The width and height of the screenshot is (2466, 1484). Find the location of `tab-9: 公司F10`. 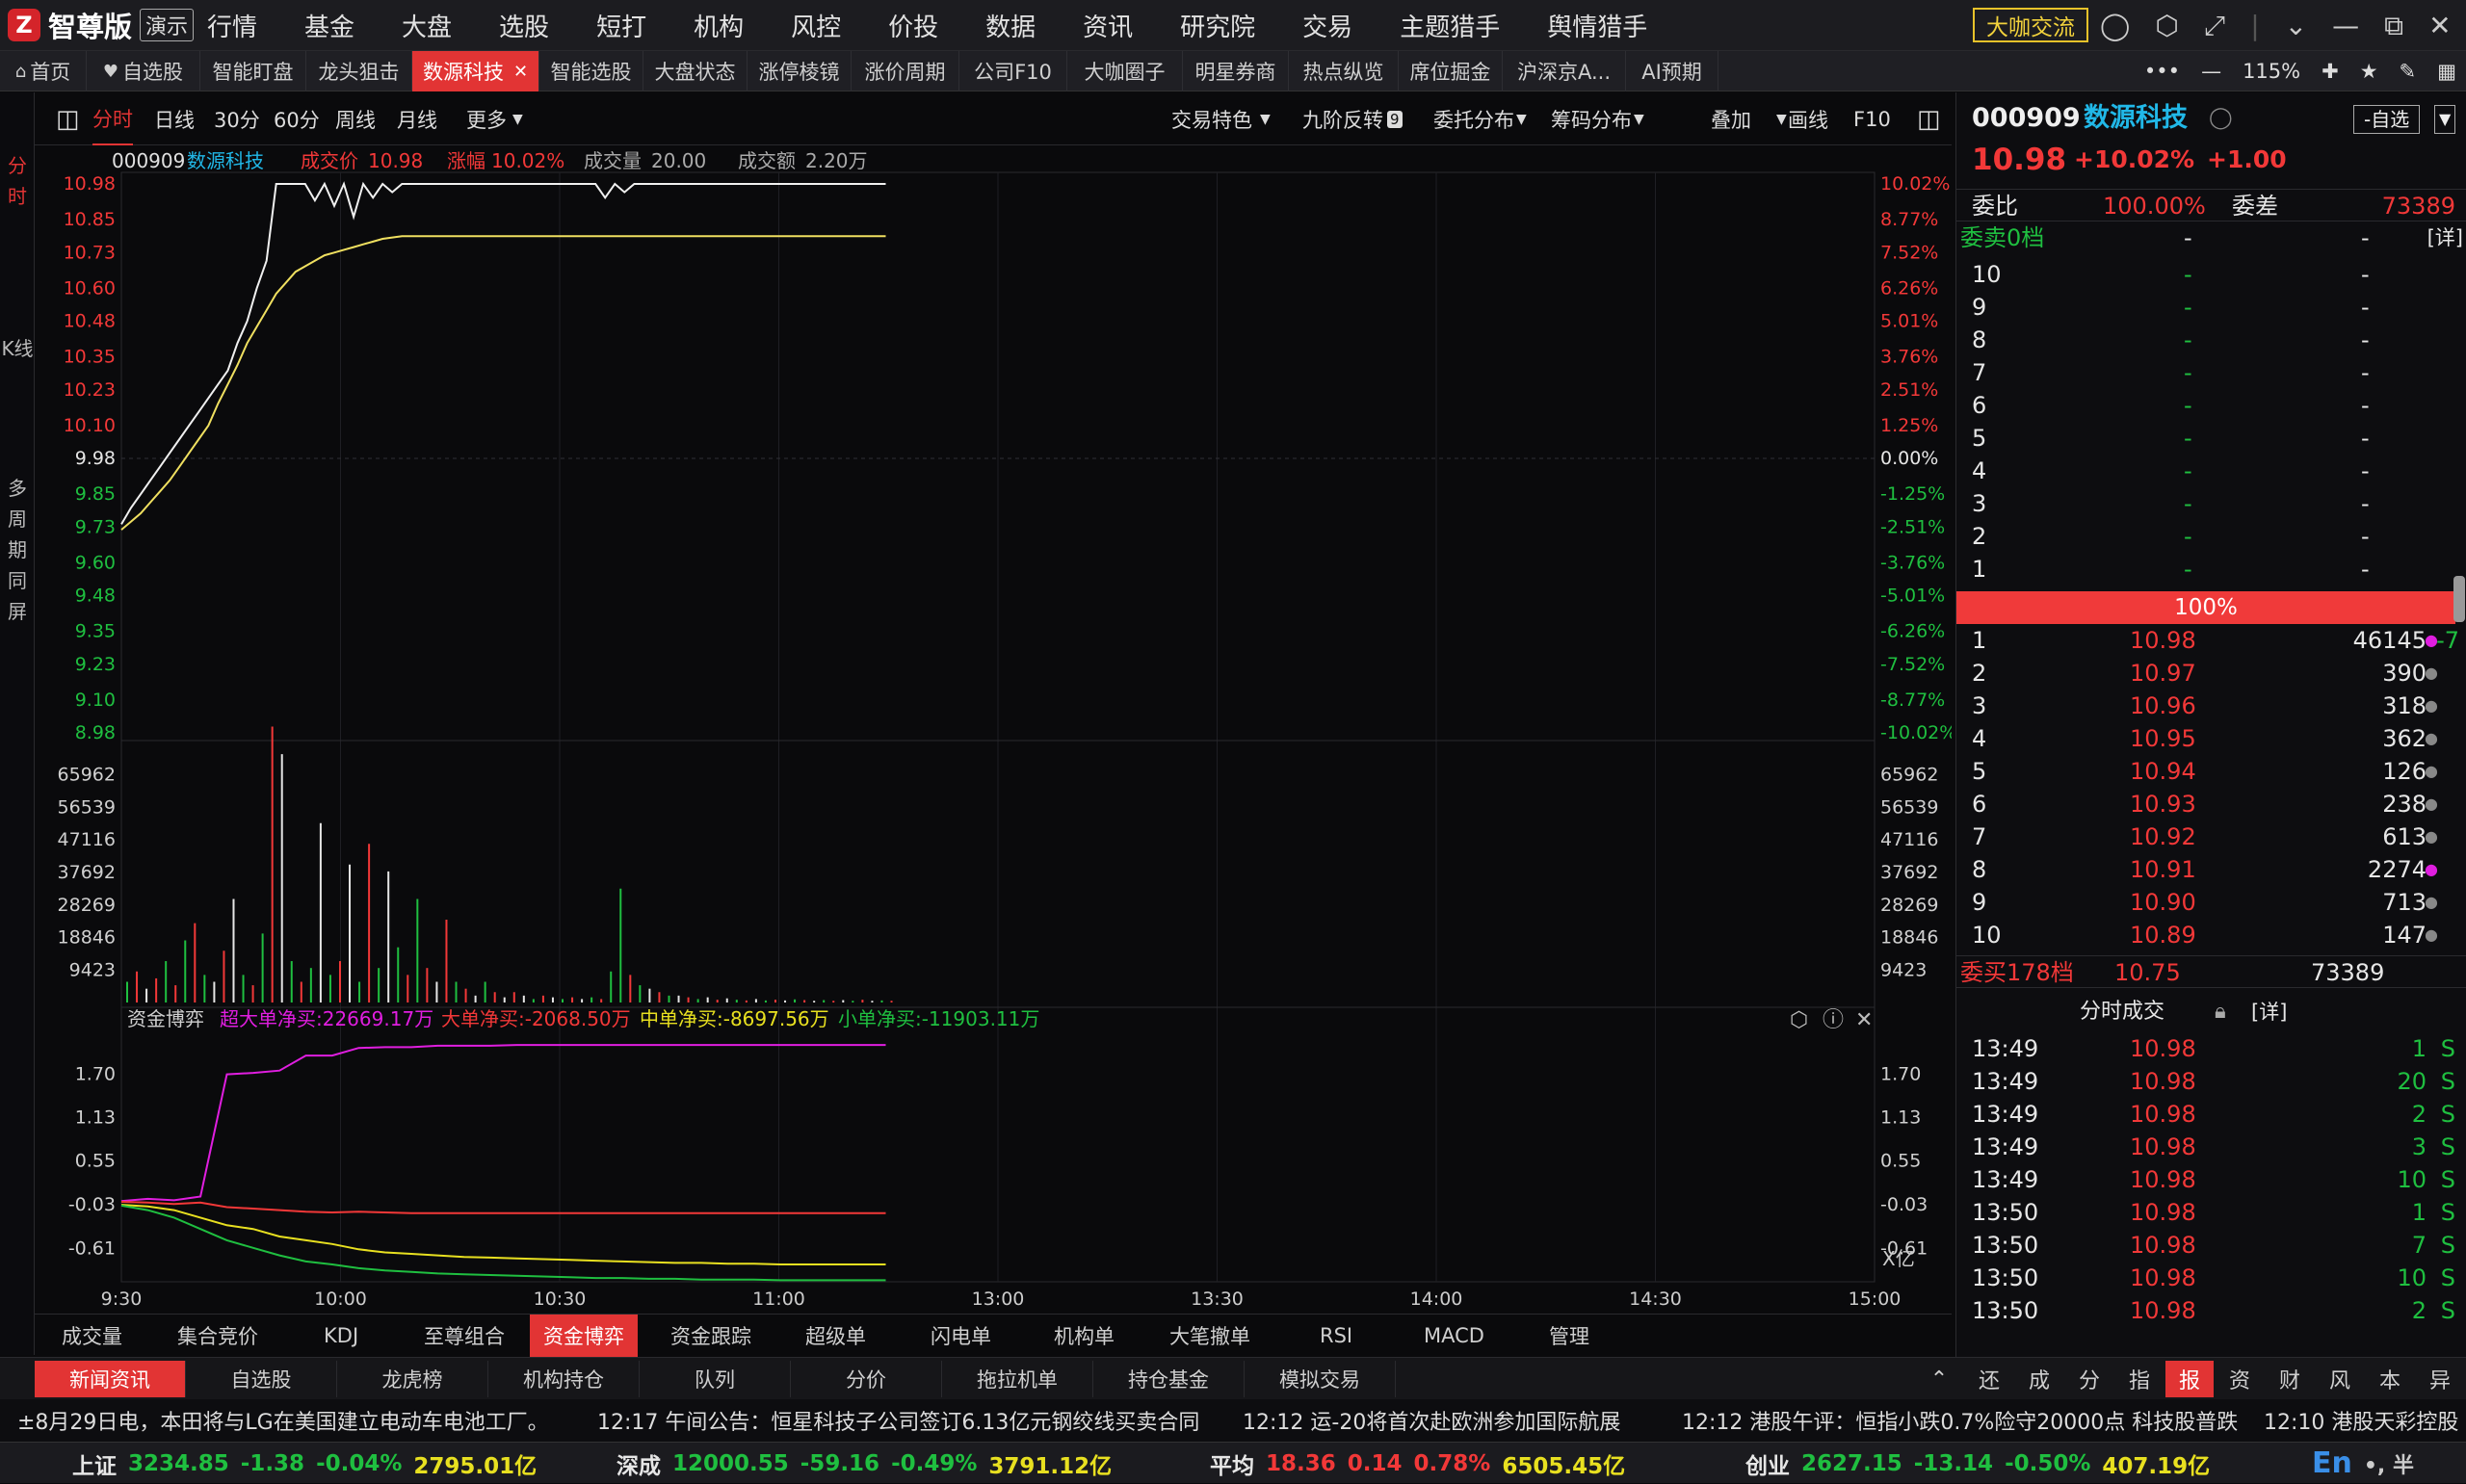

tab-9: 公司F10 is located at coordinates (1013, 71).